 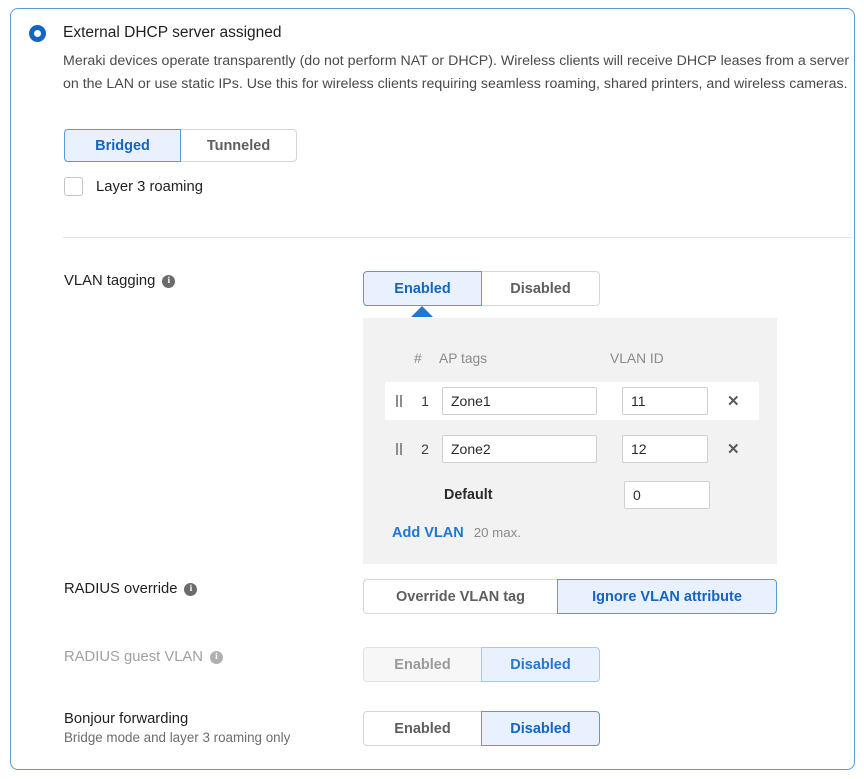 What do you see at coordinates (422, 311) in the screenshot?
I see `caret-up-icon` at bounding box center [422, 311].